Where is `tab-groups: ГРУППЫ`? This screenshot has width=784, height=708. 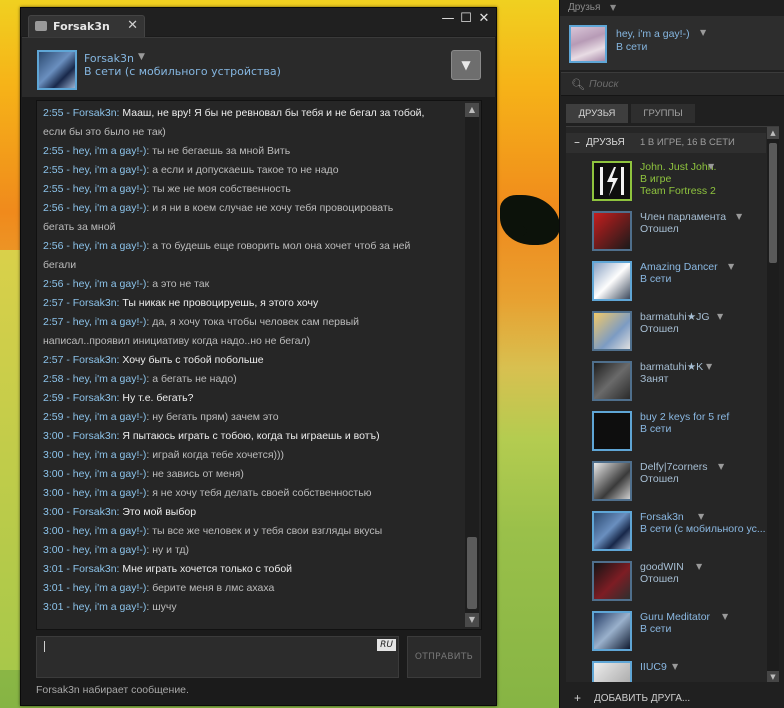 tab-groups: ГРУППЫ is located at coordinates (663, 113).